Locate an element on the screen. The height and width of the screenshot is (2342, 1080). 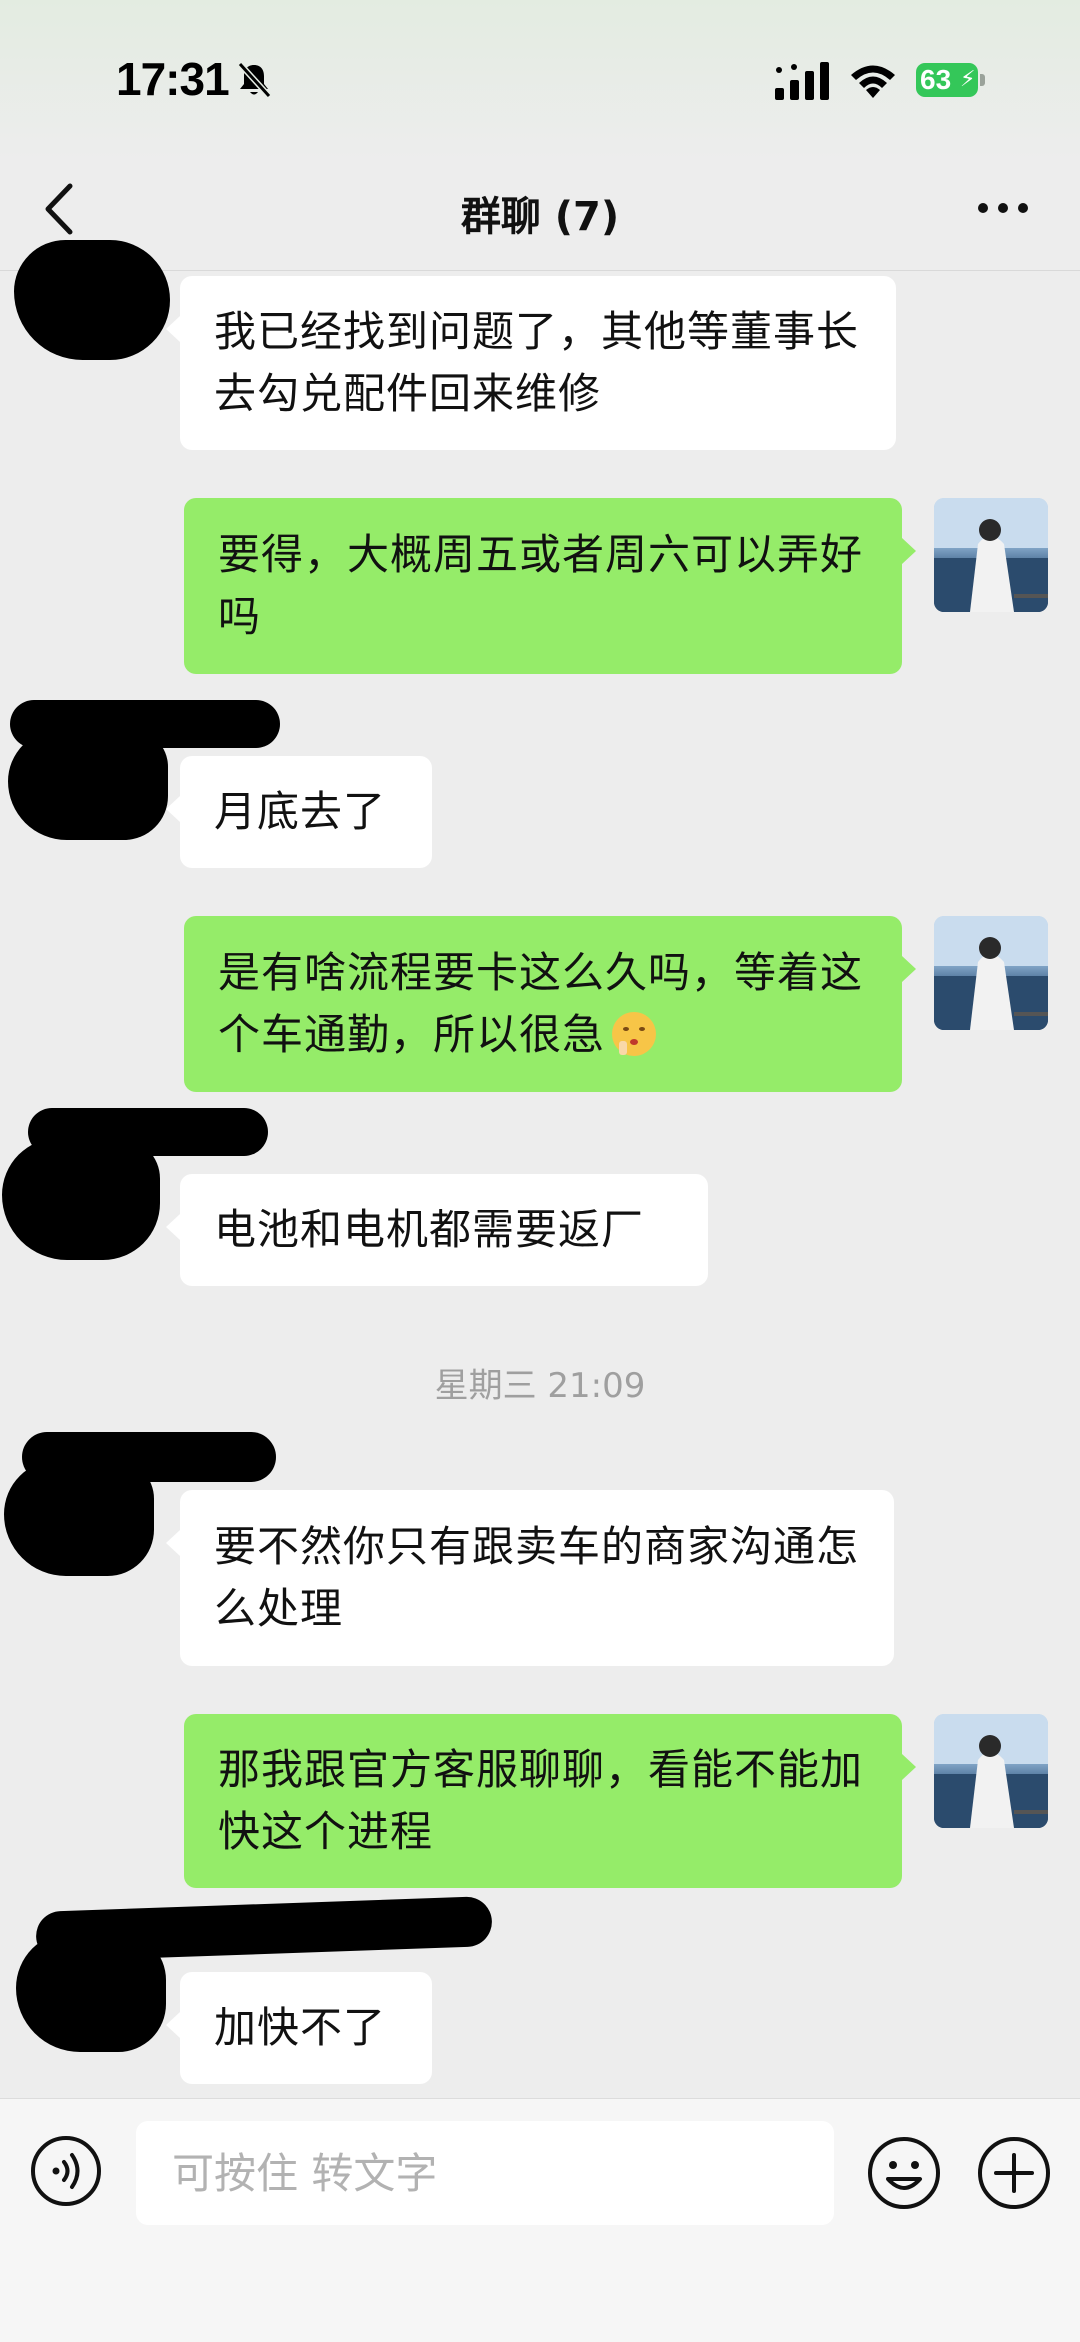
battery-charging-icon: 63 ⚡ is located at coordinates (951, 80).